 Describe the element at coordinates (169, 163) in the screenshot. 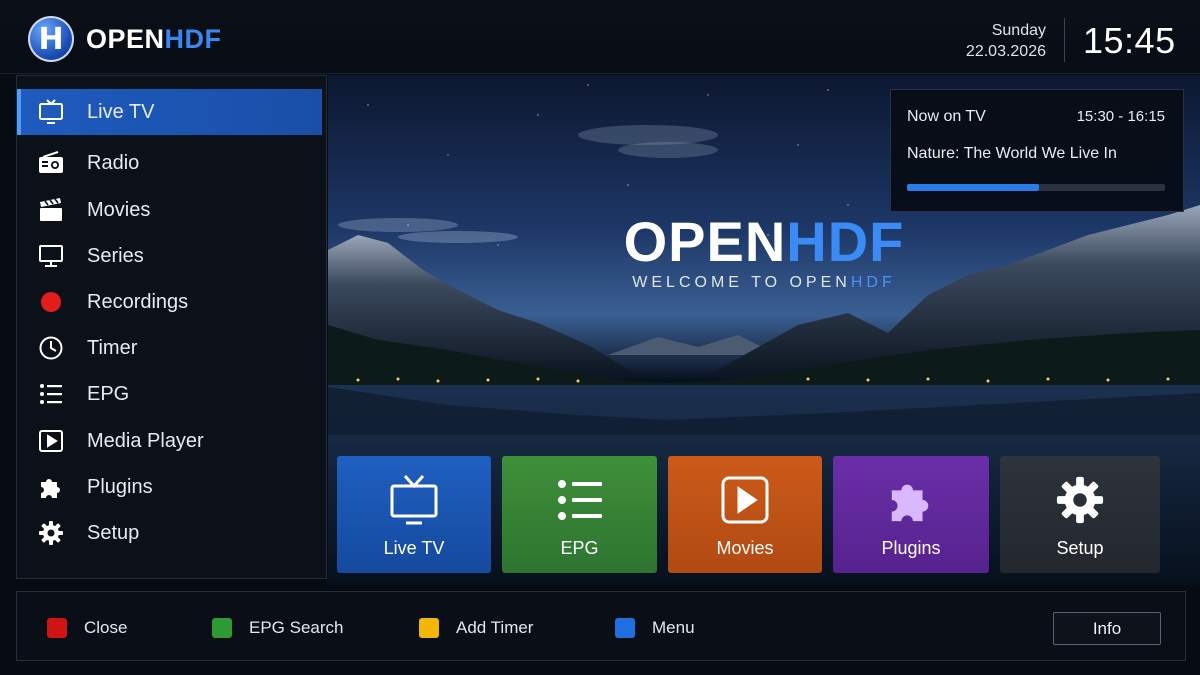

I see `sidebar-item-radio: Radio` at that location.